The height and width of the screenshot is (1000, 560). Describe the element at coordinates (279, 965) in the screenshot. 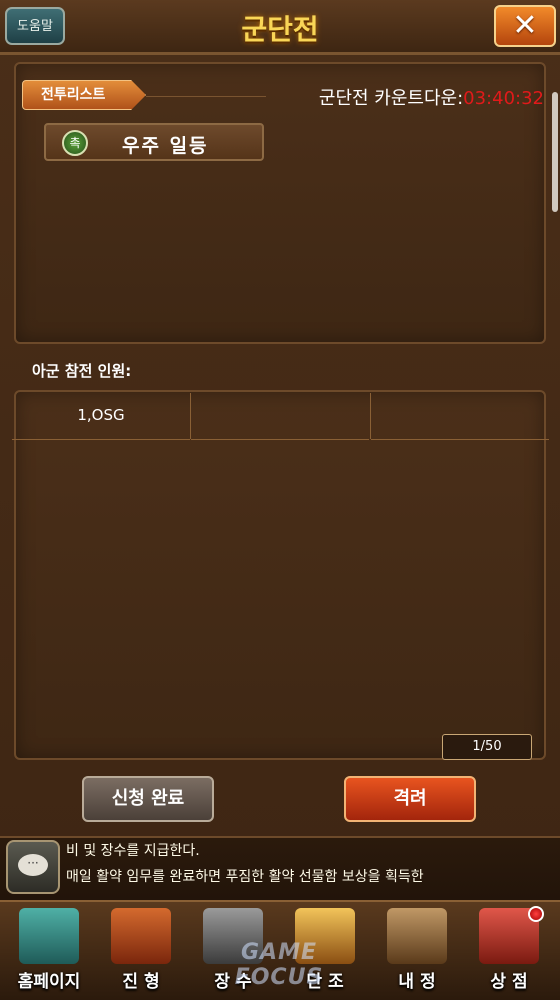

I see `watermark: GAME FOCUS` at that location.